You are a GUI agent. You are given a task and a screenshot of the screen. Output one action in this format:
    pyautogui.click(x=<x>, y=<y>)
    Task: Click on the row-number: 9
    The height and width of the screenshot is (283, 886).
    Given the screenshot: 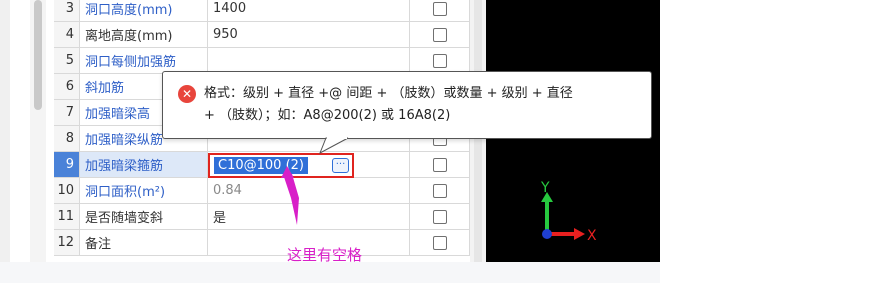 What is the action you would take?
    pyautogui.click(x=67, y=165)
    